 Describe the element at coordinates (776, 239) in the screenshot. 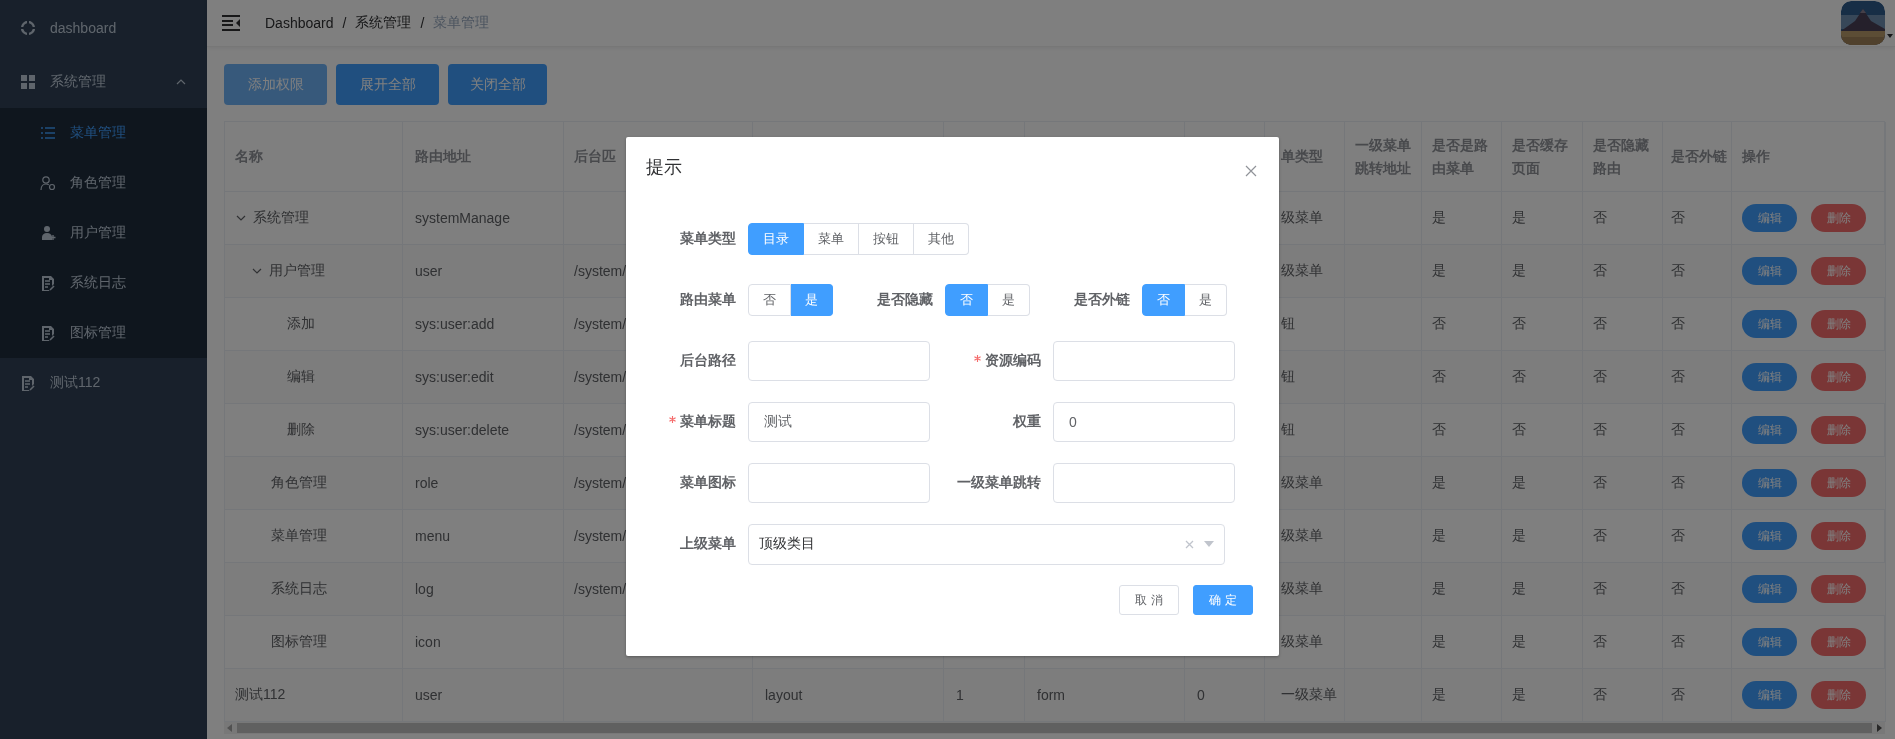

I see `radio-button: 目录` at that location.